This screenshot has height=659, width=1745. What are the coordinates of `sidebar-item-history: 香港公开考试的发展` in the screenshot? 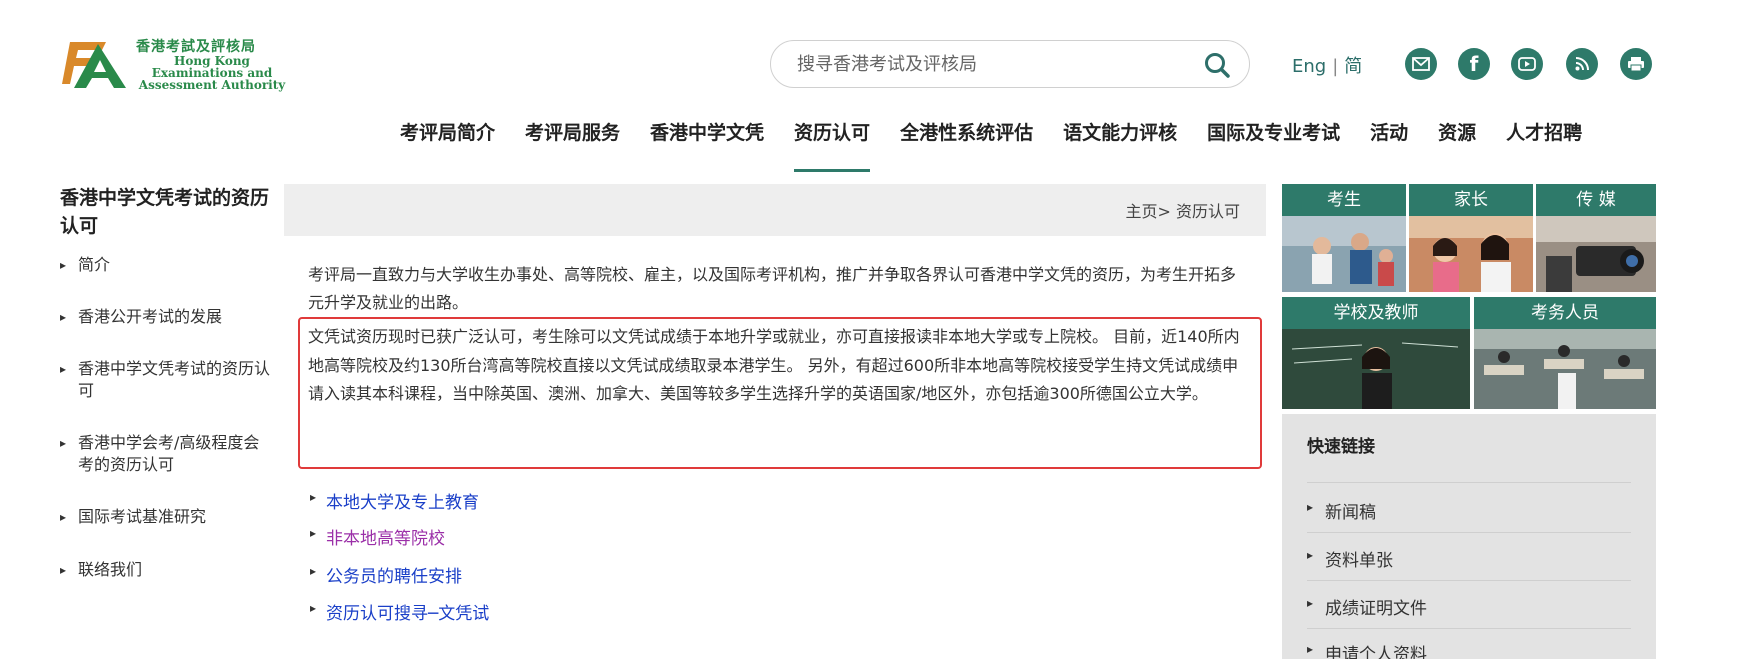 It's located at (165, 317).